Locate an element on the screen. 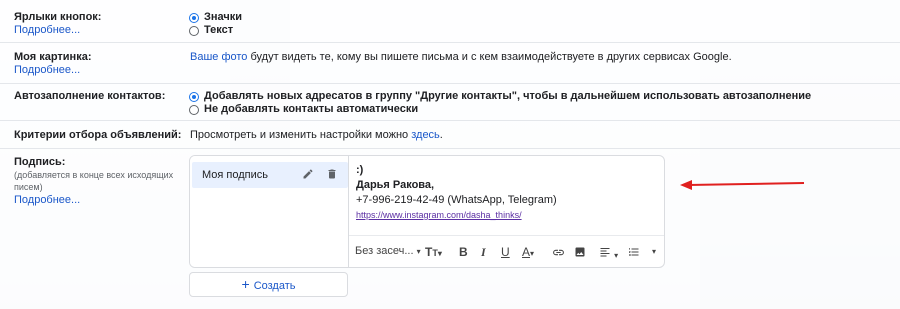 Image resolution: width=900 pixels, height=309 pixels. radio-label-icons: Значки is located at coordinates (223, 17).